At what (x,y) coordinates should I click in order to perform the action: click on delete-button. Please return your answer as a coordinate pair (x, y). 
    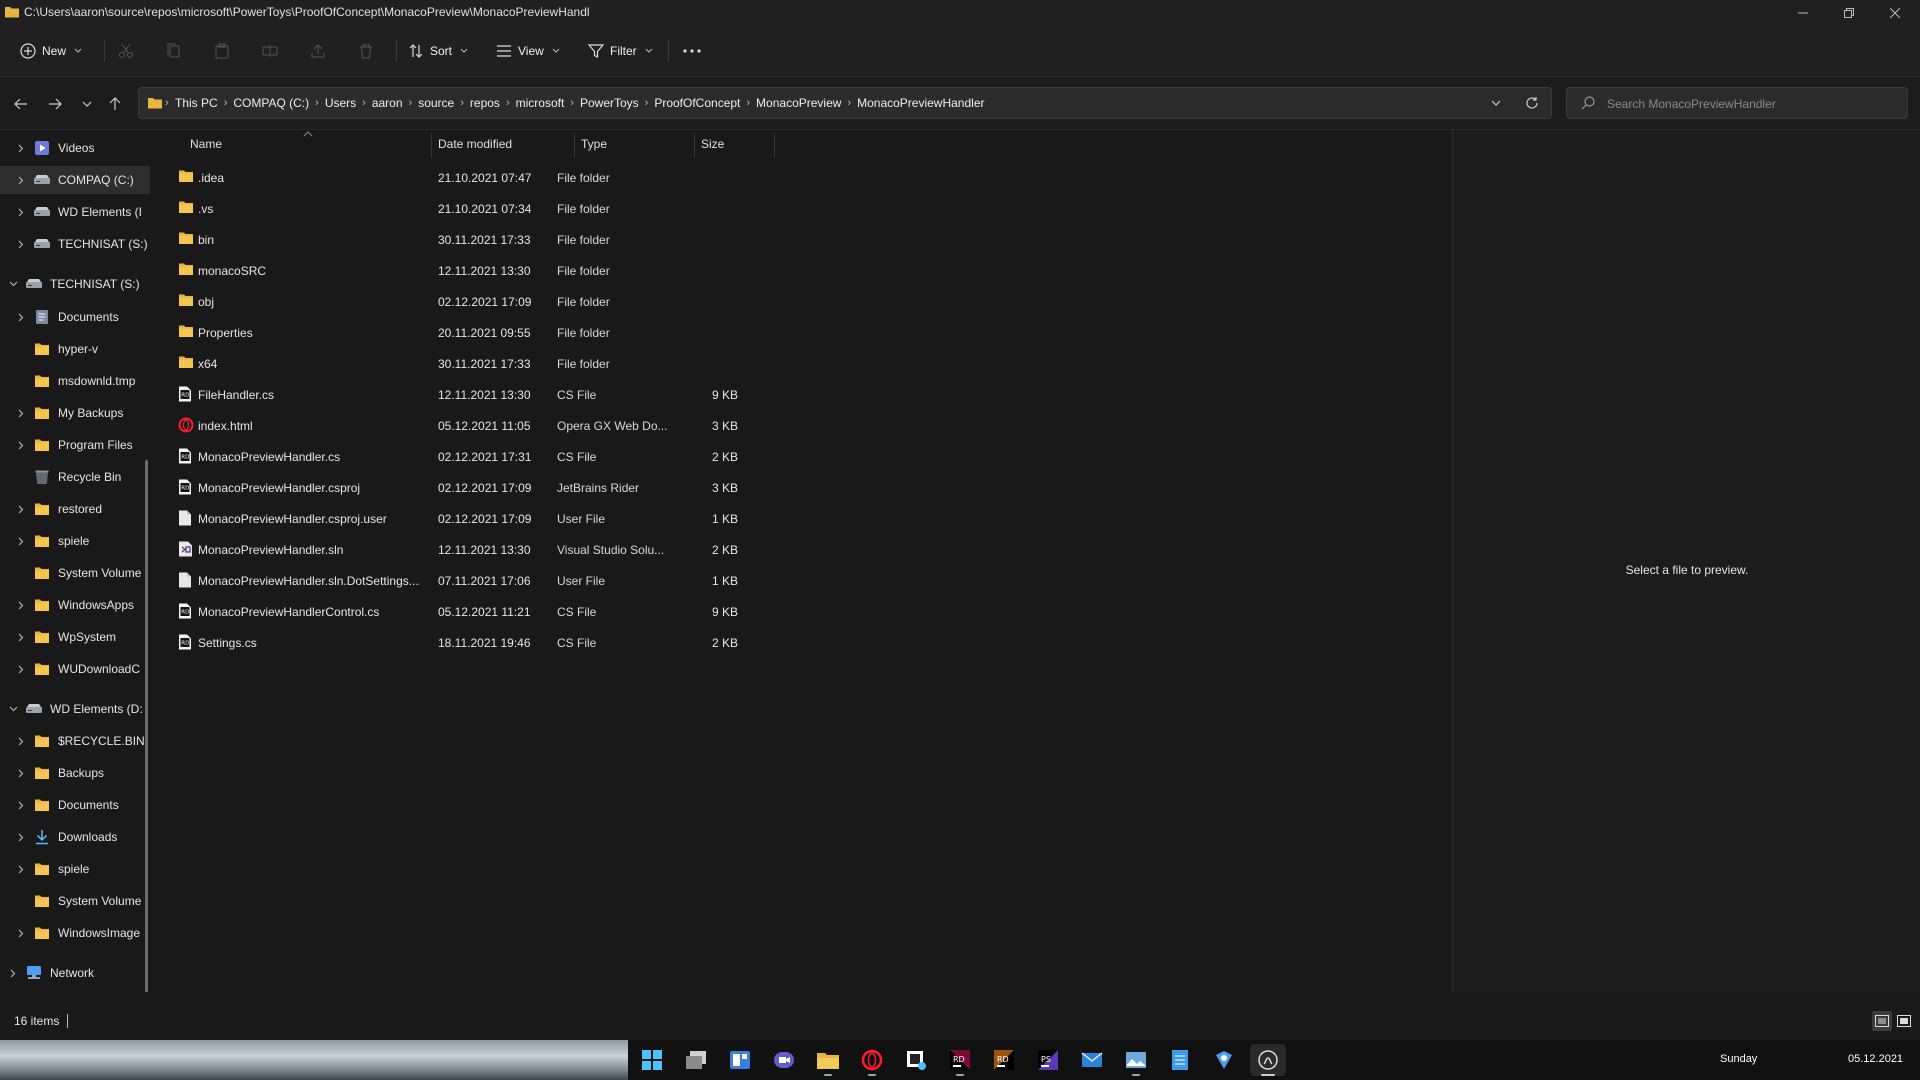
    Looking at the image, I should click on (366, 51).